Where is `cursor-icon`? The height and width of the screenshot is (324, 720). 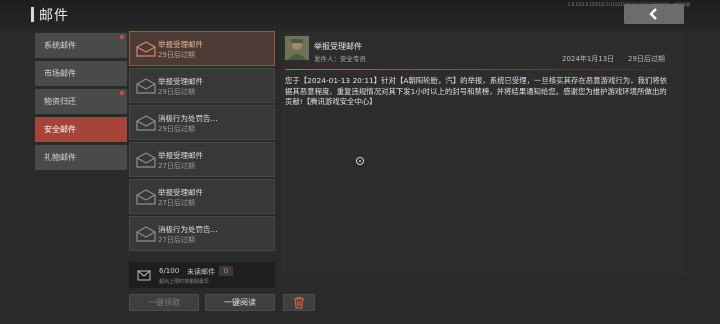 cursor-icon is located at coordinates (360, 161).